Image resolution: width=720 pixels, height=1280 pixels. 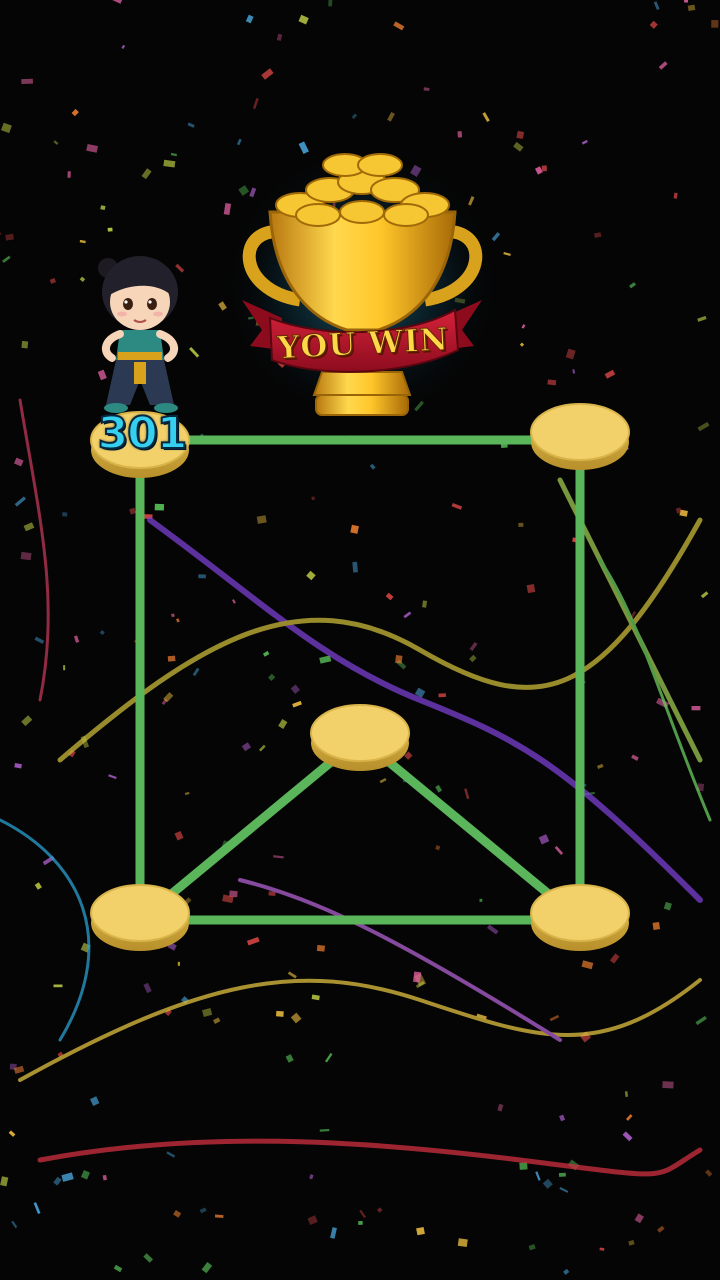 What do you see at coordinates (140, 917) in the screenshot?
I see `node-bottom-left` at bounding box center [140, 917].